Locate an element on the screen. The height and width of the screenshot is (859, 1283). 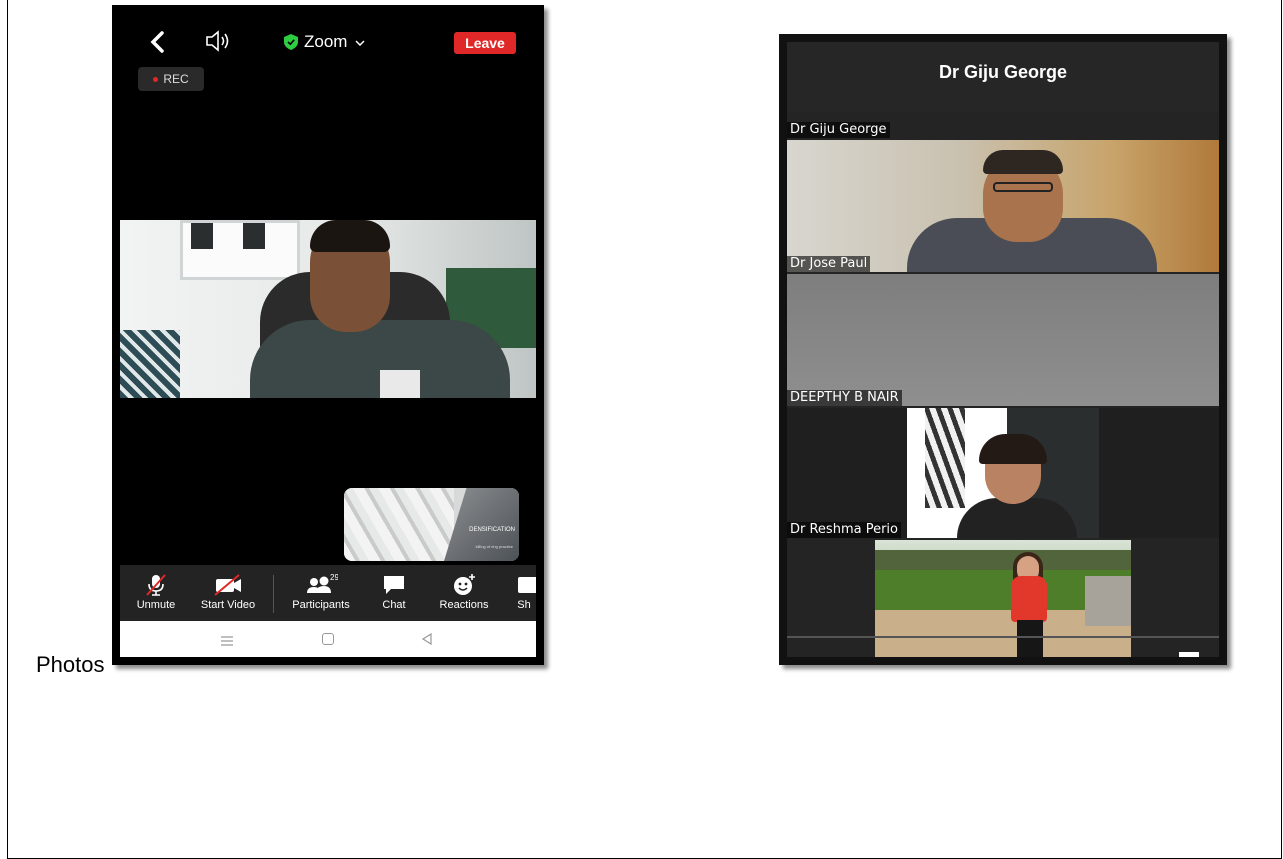
menu-handle is located at coordinates (1189, 654).